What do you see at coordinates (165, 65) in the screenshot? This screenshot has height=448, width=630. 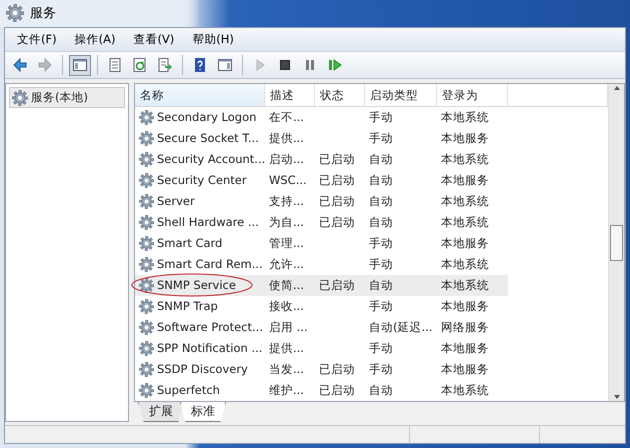 I see `export-icon` at bounding box center [165, 65].